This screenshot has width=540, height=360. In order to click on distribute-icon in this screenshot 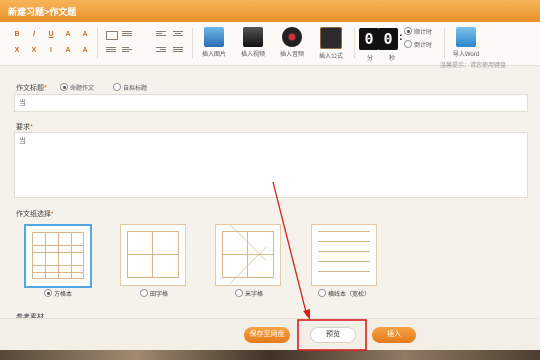, I will do `click(178, 50)`.